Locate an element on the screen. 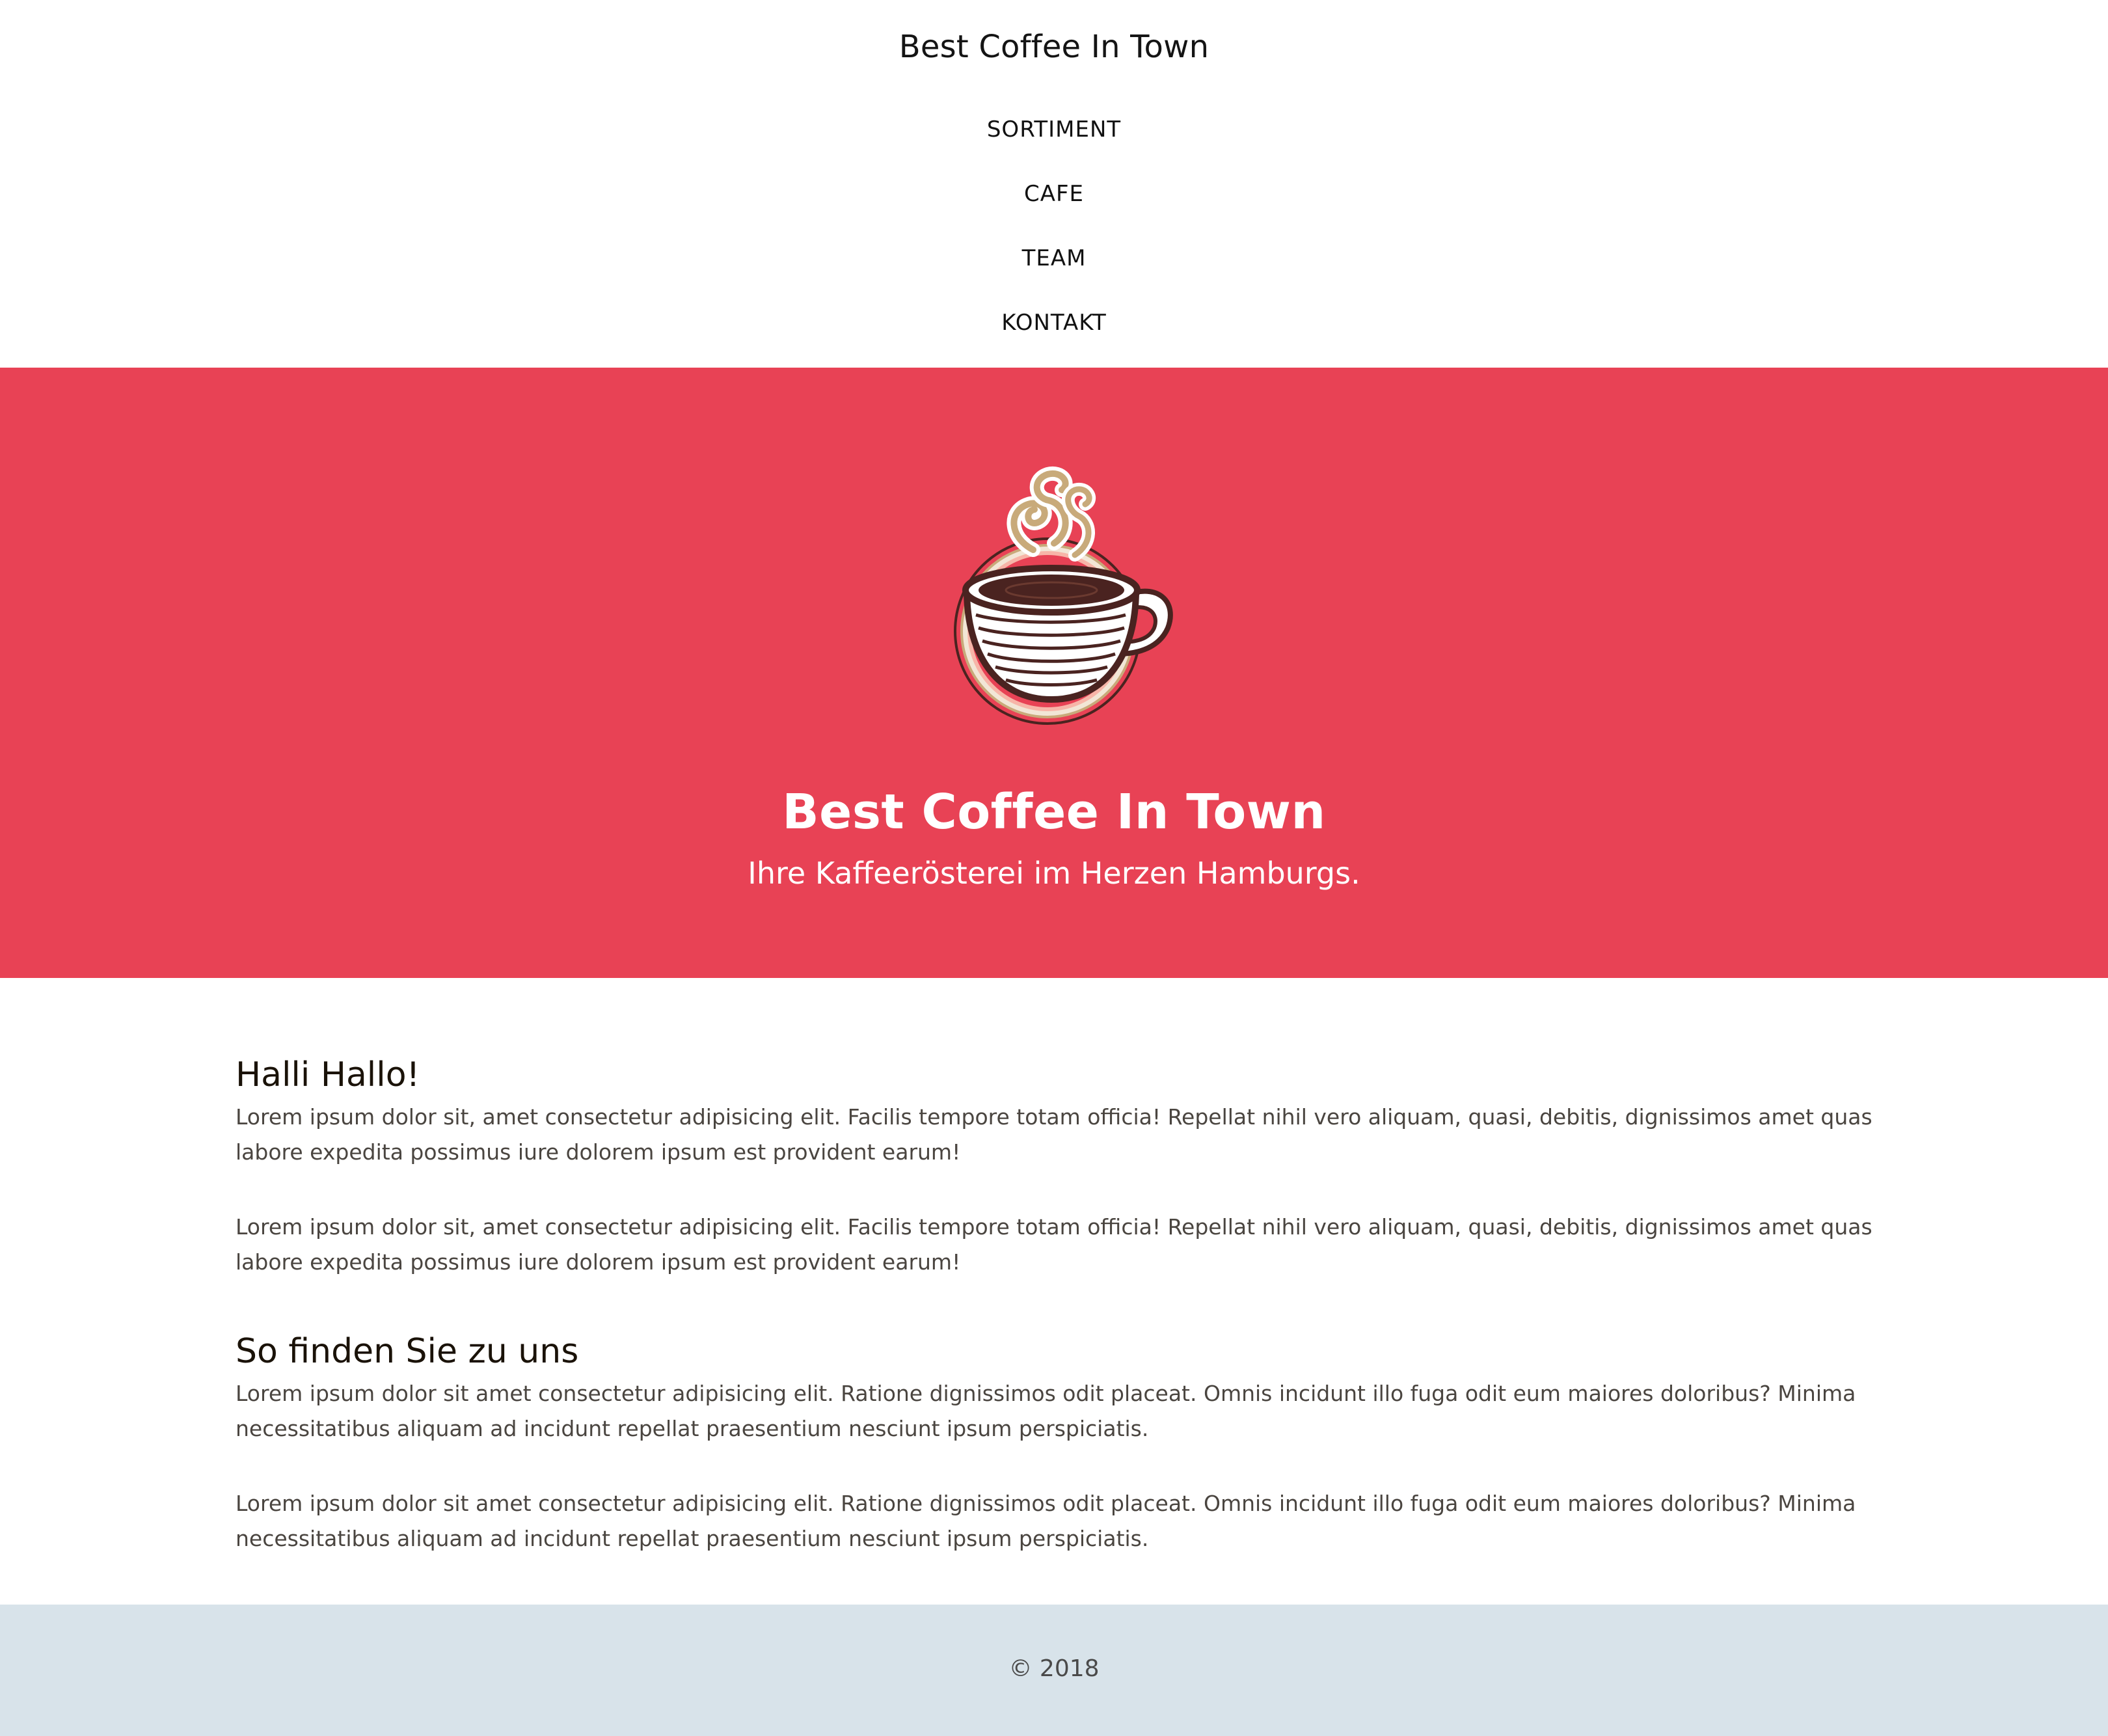  hero-title: Best Coffee In Town is located at coordinates (1054, 812).